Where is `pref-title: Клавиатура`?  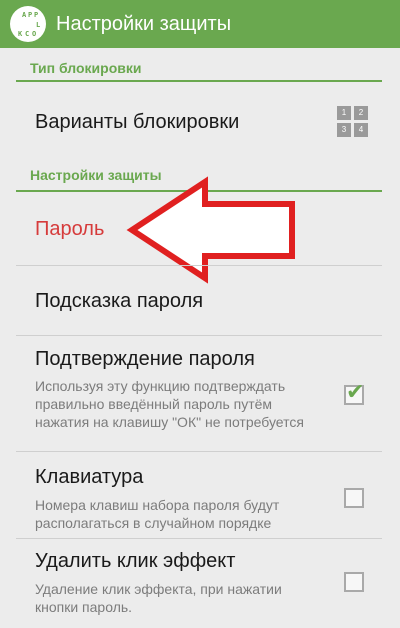
pref-title: Клавиатура is located at coordinates (89, 477).